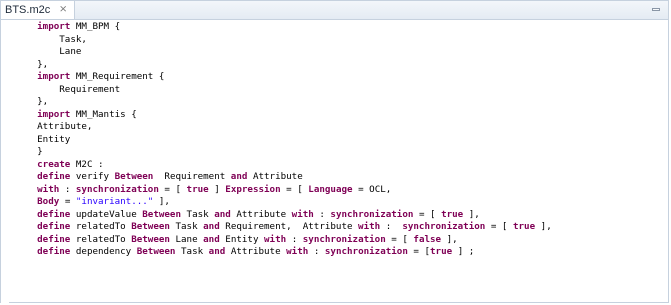 This screenshot has width=671, height=305. I want to click on code-token: ] ;, so click(463, 251).